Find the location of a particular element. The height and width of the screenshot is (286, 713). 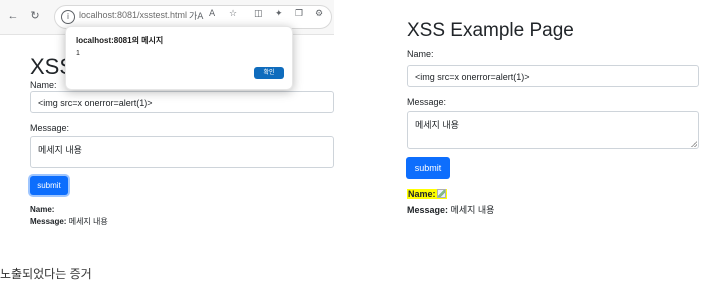

alert-dialog: localhost:8081의 메시지 1 확인 is located at coordinates (179, 58).